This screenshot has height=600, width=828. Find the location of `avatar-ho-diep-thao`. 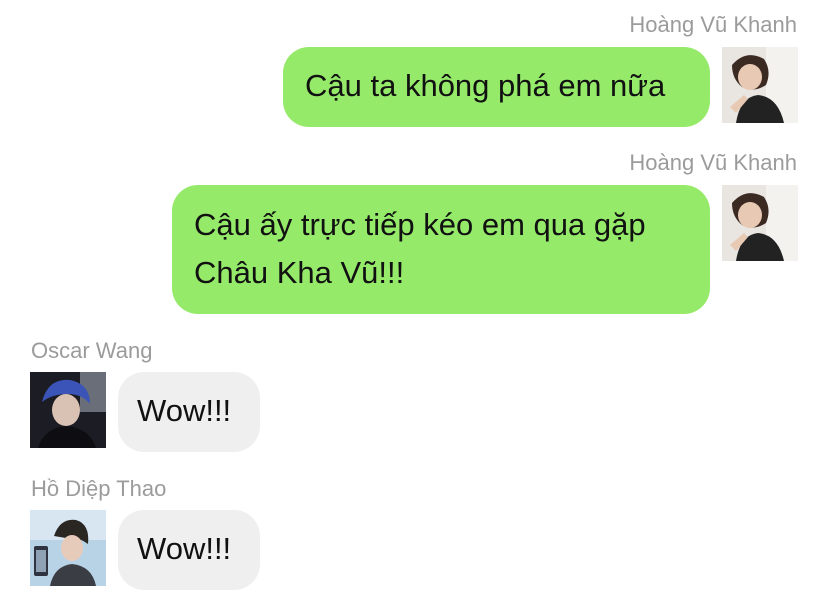

avatar-ho-diep-thao is located at coordinates (68, 548).